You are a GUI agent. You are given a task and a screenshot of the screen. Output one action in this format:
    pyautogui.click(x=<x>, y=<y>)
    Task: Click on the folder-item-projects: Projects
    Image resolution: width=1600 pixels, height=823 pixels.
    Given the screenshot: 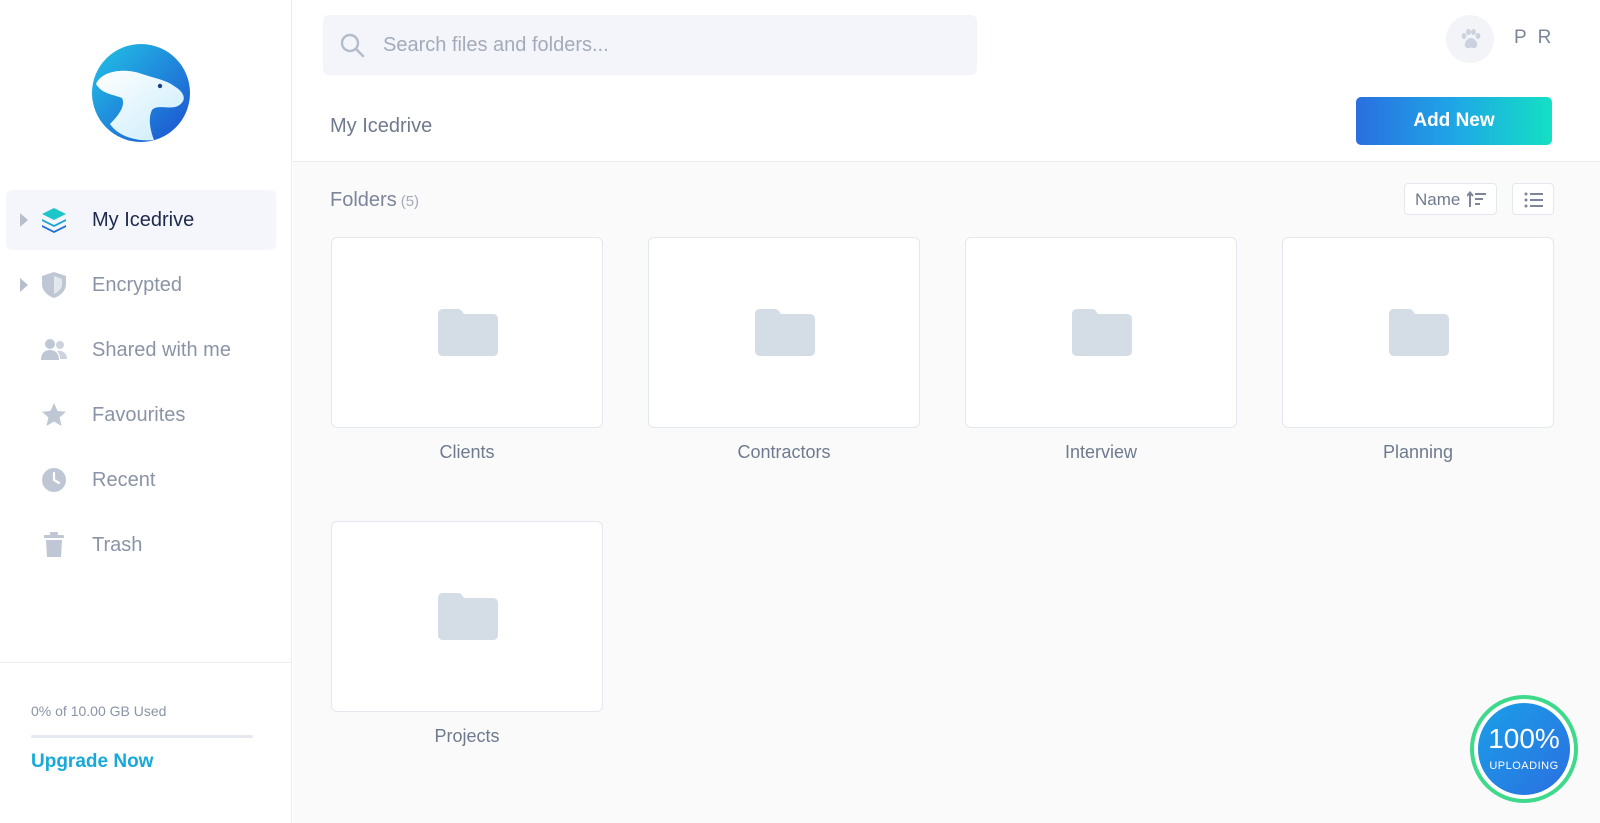 What is the action you would take?
    pyautogui.click(x=467, y=634)
    